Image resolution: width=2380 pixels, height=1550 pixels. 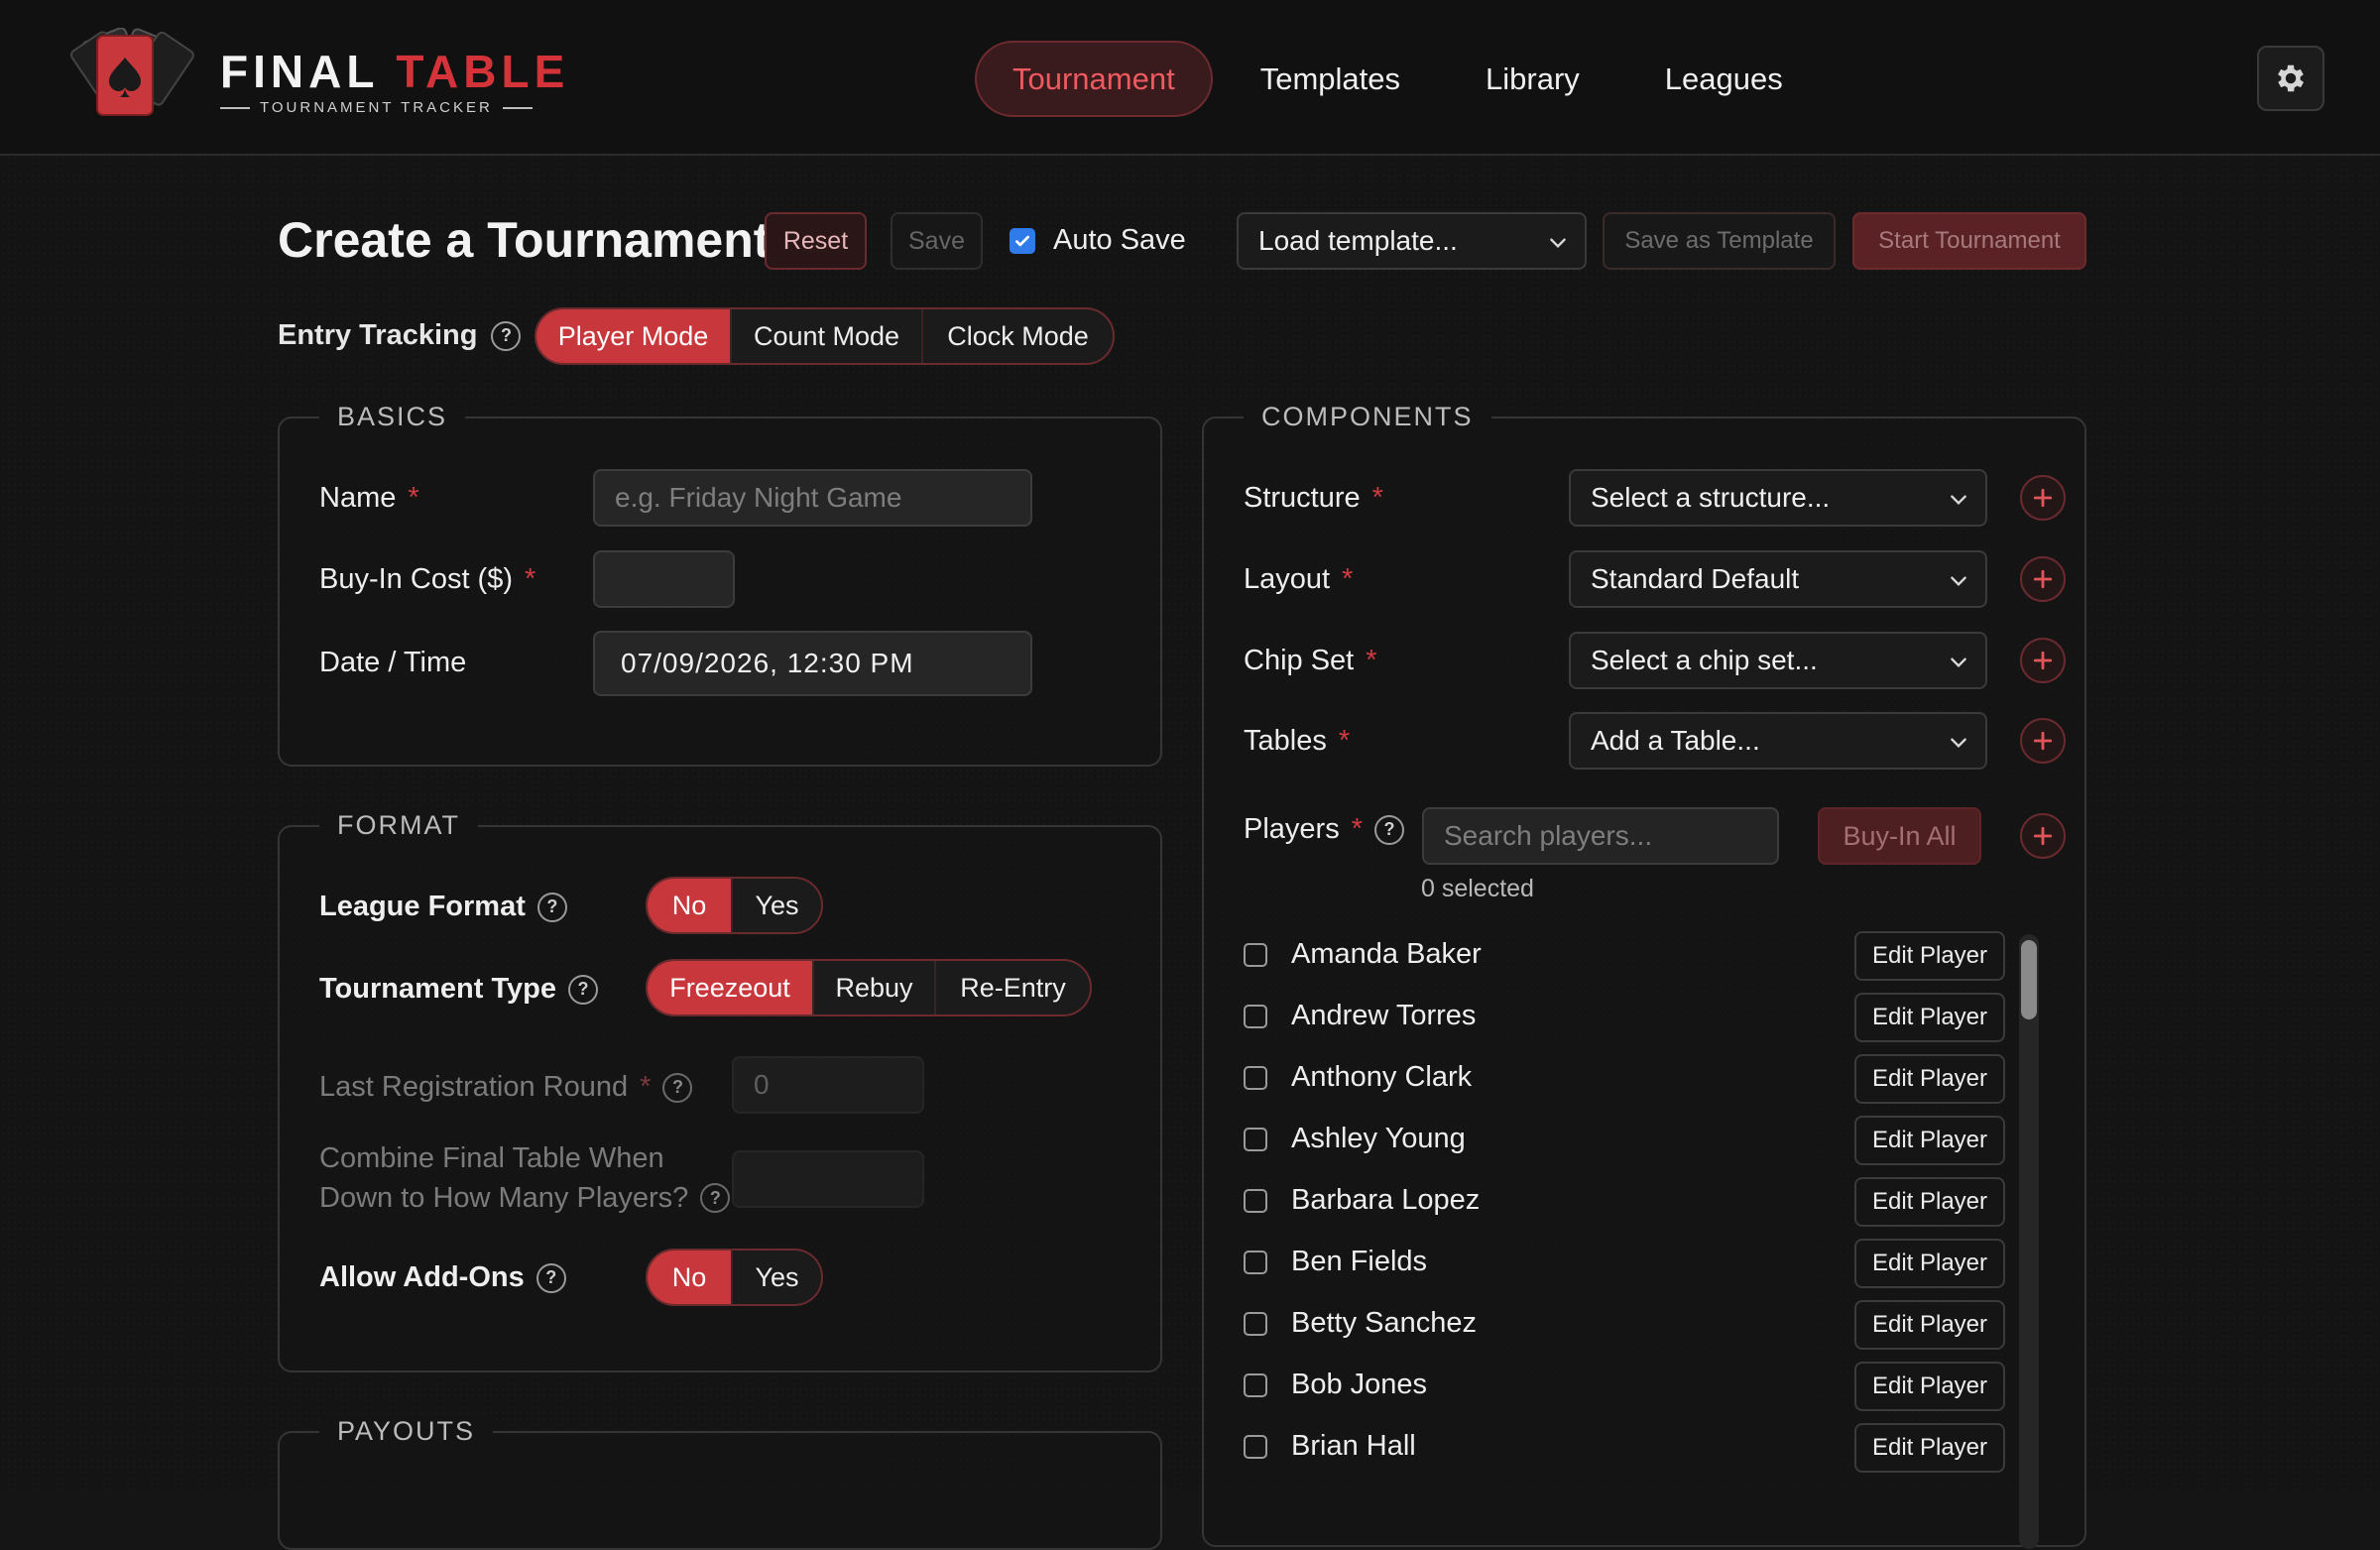 What do you see at coordinates (131, 72) in the screenshot?
I see `playing-cards-icon` at bounding box center [131, 72].